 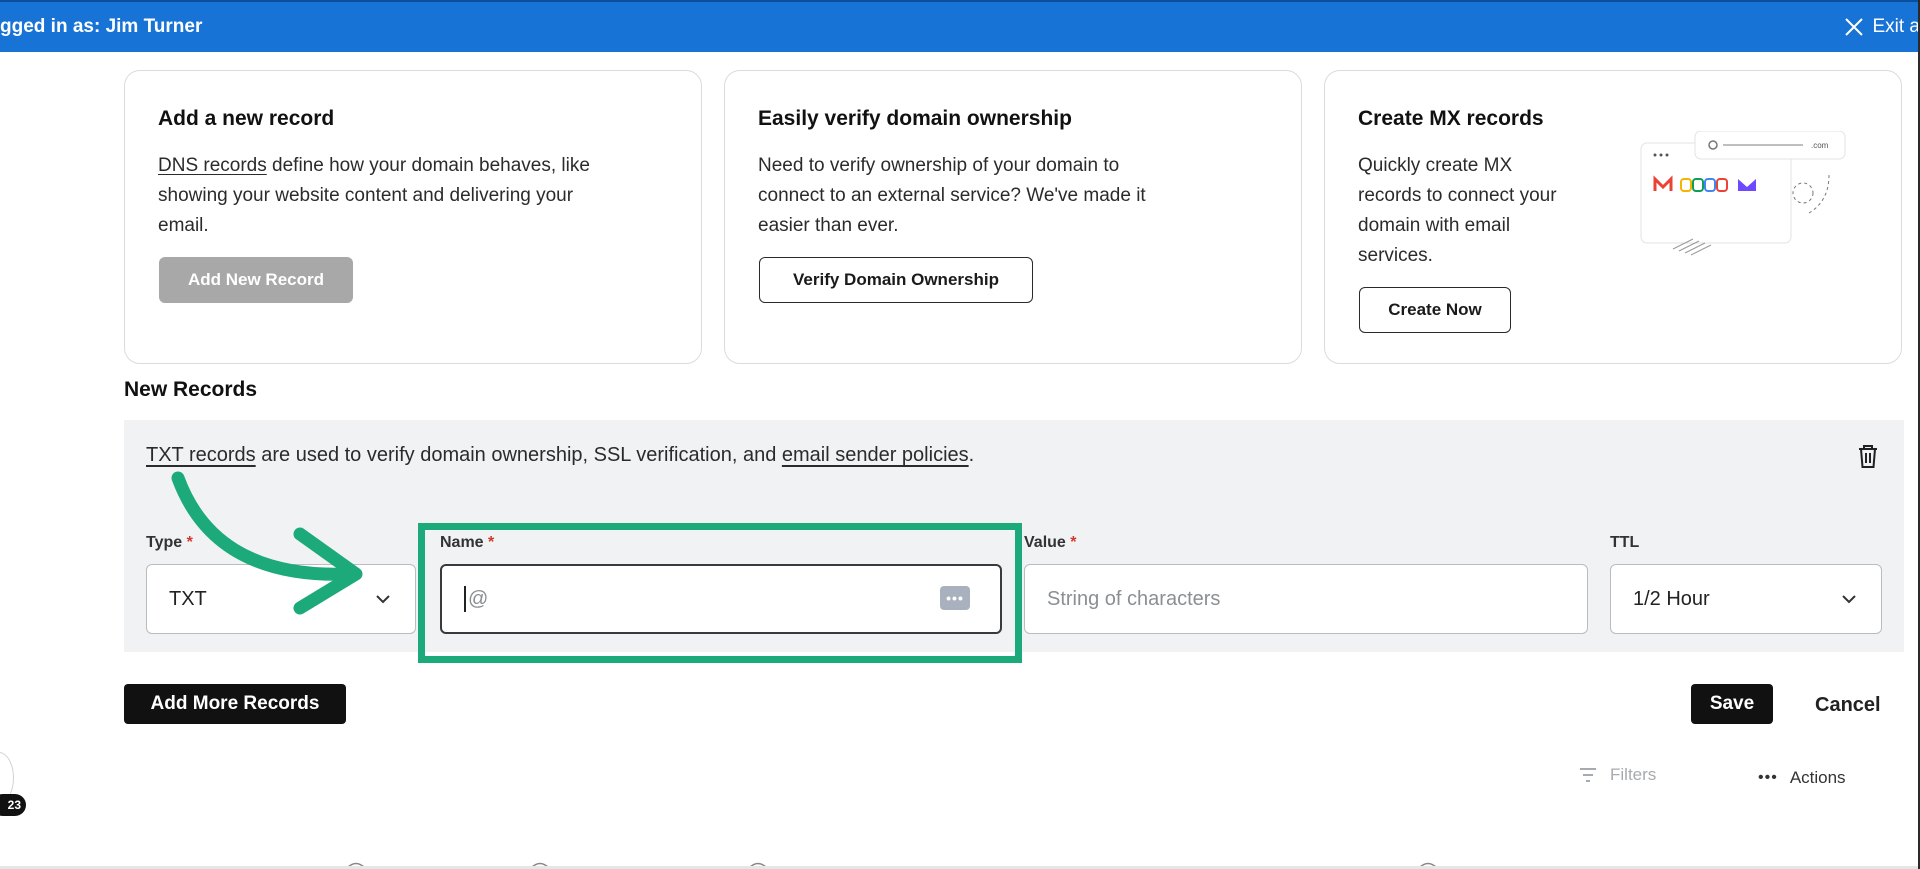 I want to click on verify-domain-ownership-button: Verify Domain Ownership, so click(x=896, y=280).